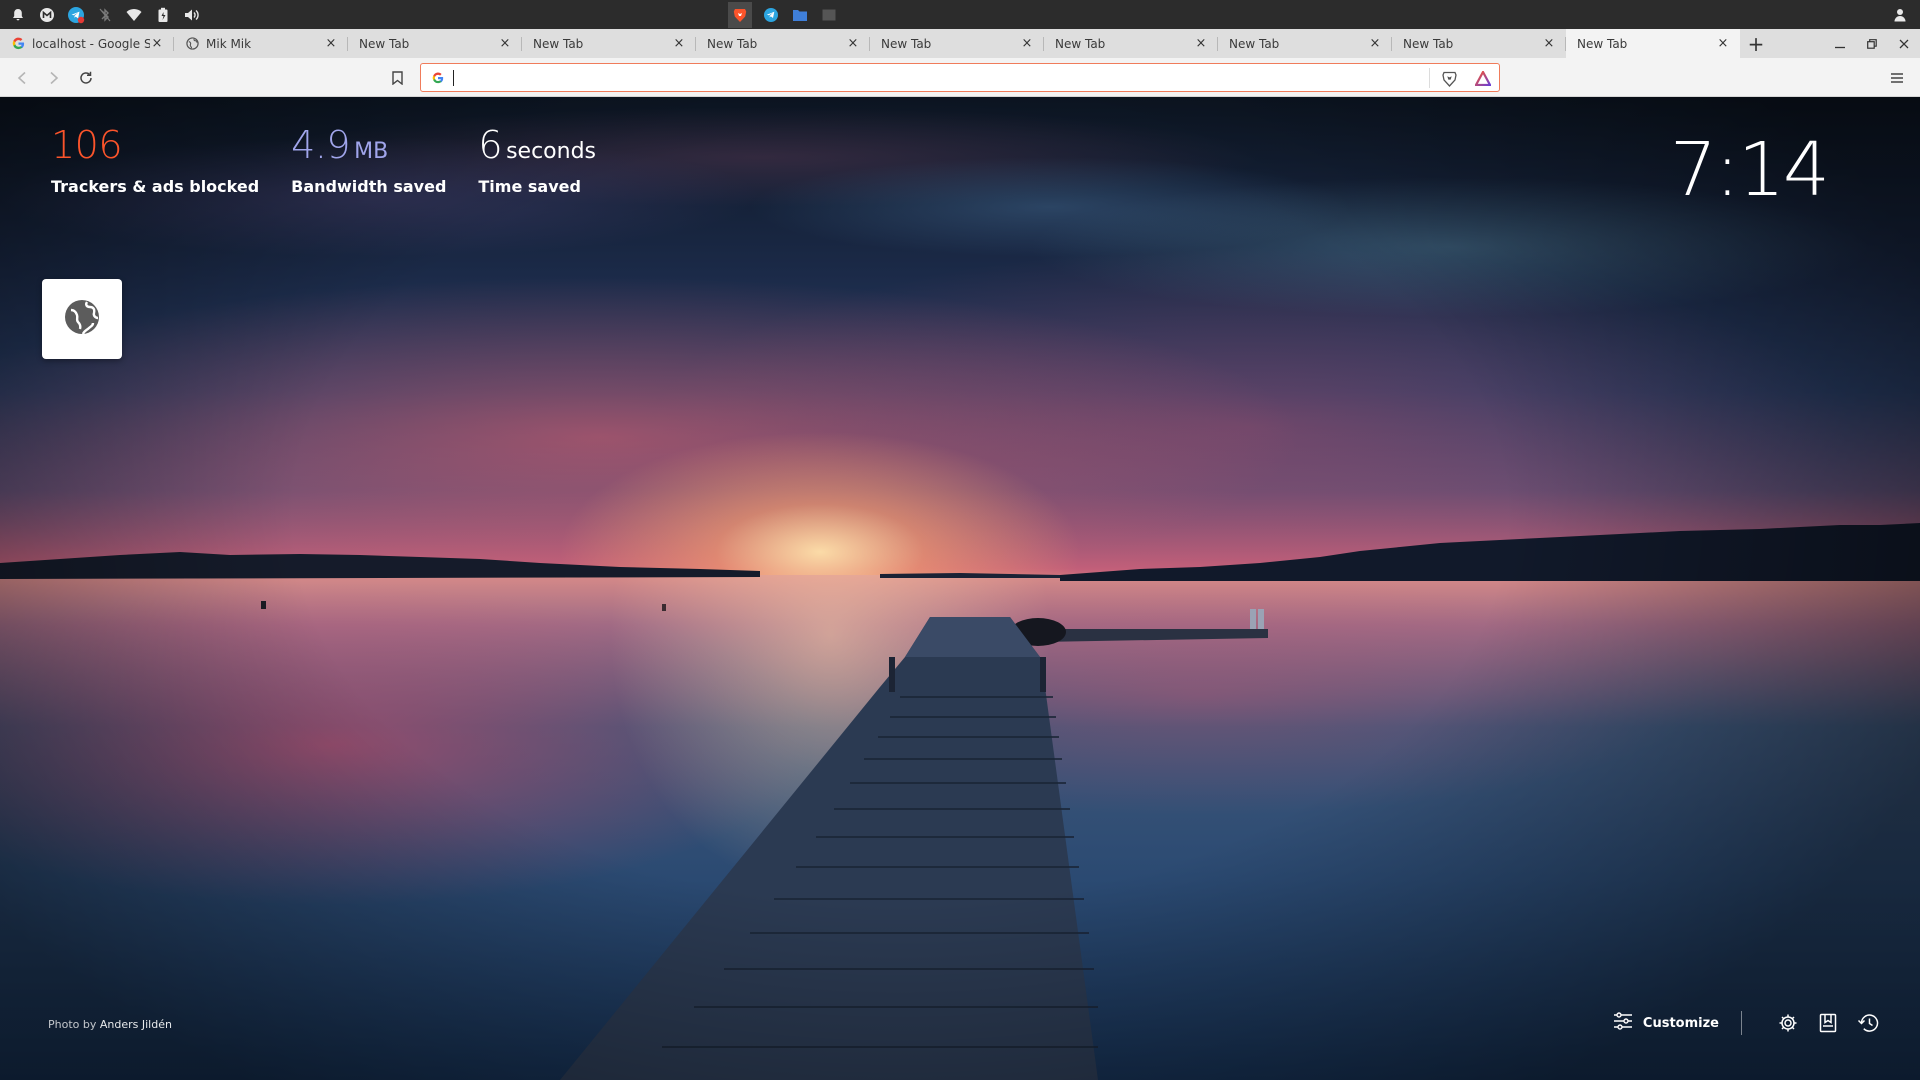  What do you see at coordinates (54, 78) in the screenshot?
I see `forward-button` at bounding box center [54, 78].